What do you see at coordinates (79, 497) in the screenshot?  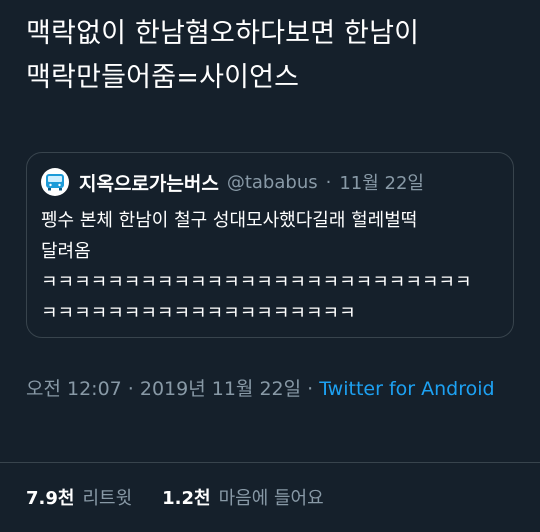 I see `retweets-stat: 7.9천 리트윗` at bounding box center [79, 497].